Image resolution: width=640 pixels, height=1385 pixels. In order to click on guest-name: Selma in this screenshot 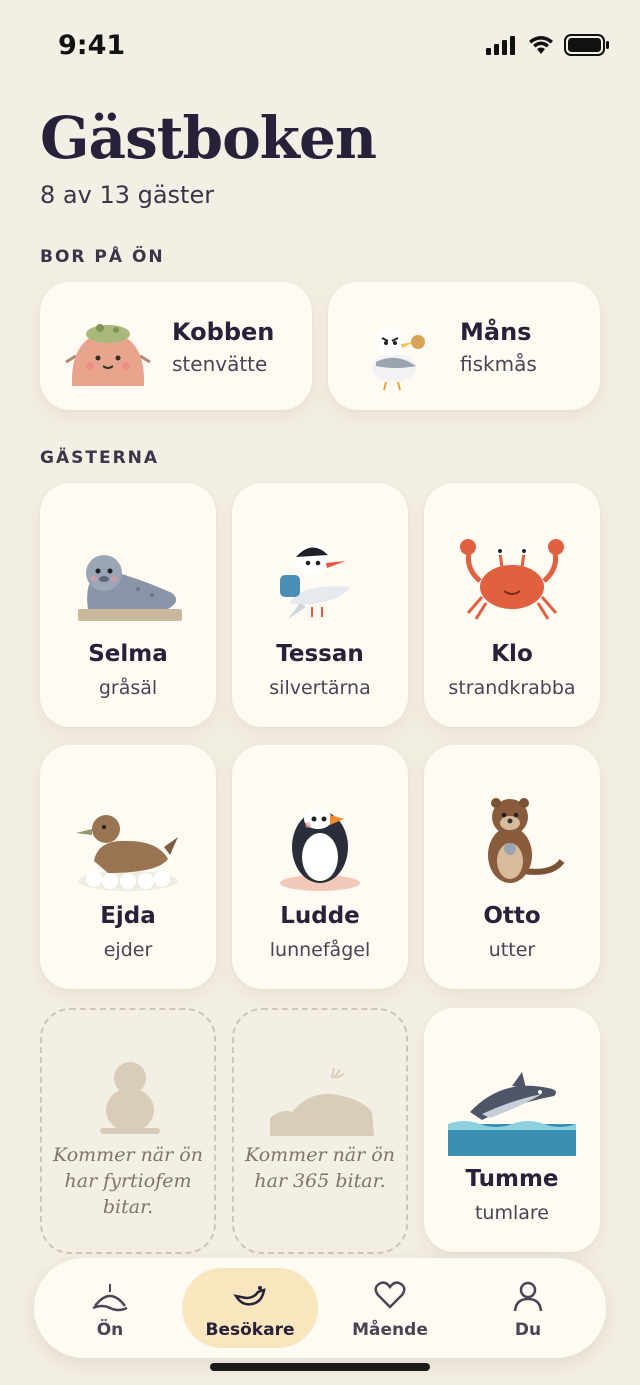, I will do `click(128, 654)`.